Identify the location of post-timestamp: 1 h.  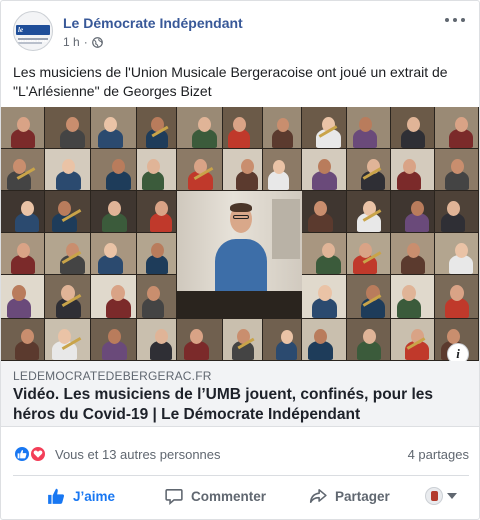
(71, 42).